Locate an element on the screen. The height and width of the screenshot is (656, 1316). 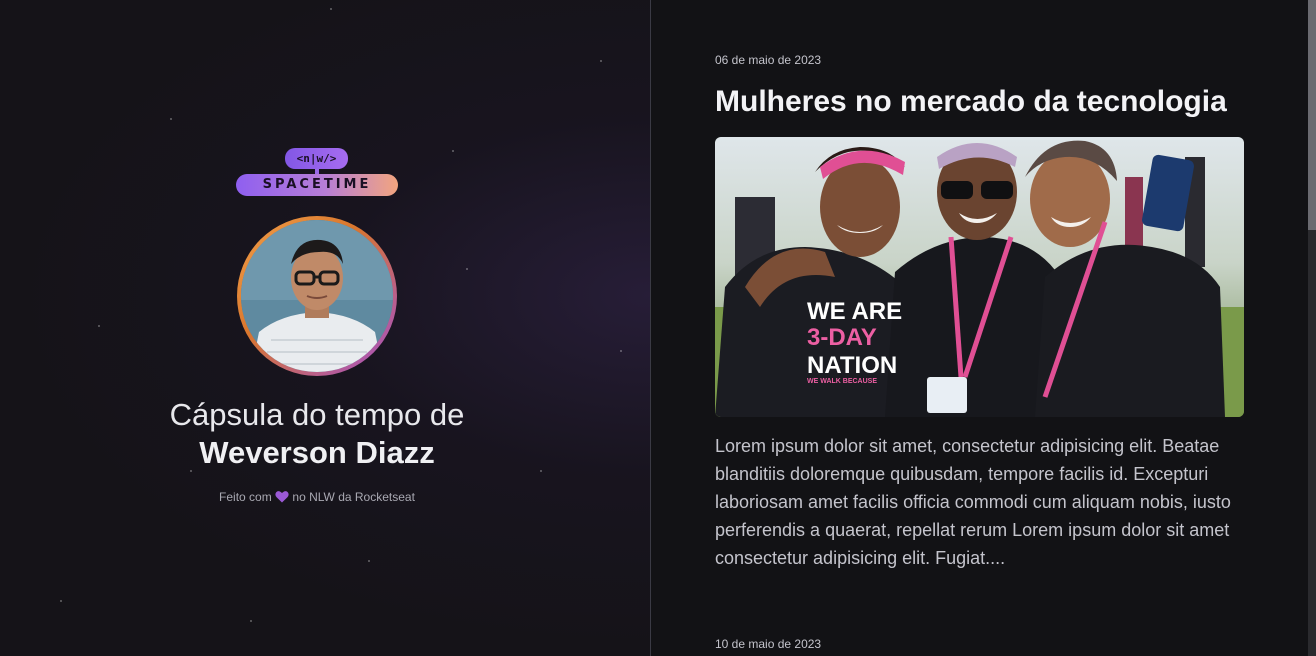
avatar-photo is located at coordinates (317, 296).